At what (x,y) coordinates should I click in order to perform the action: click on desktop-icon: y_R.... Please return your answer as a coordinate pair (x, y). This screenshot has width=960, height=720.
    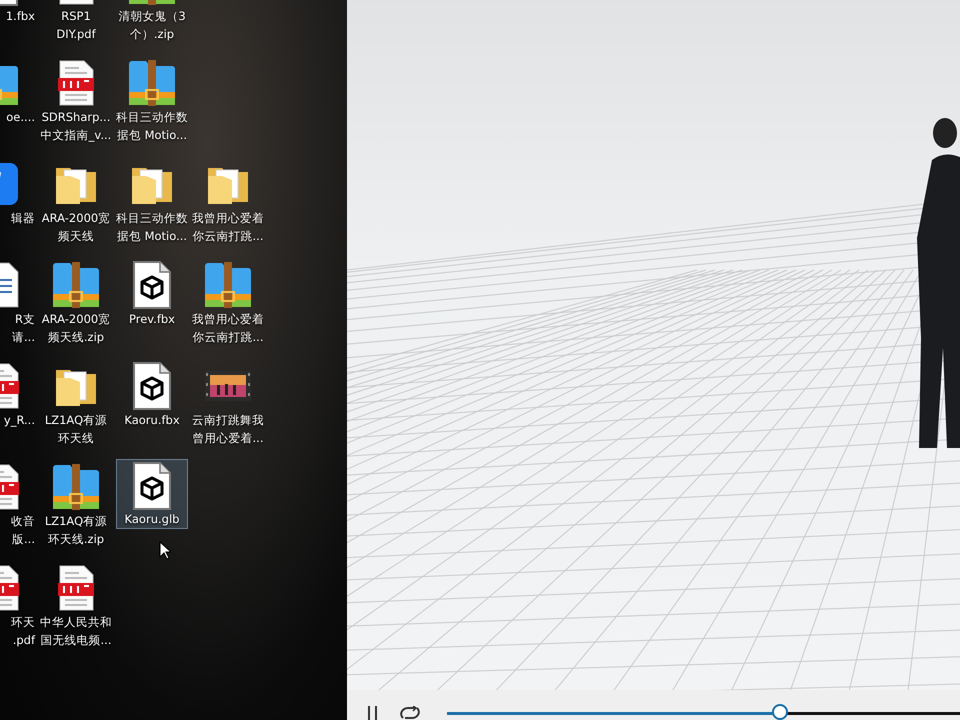
    Looking at the image, I should click on (19, 408).